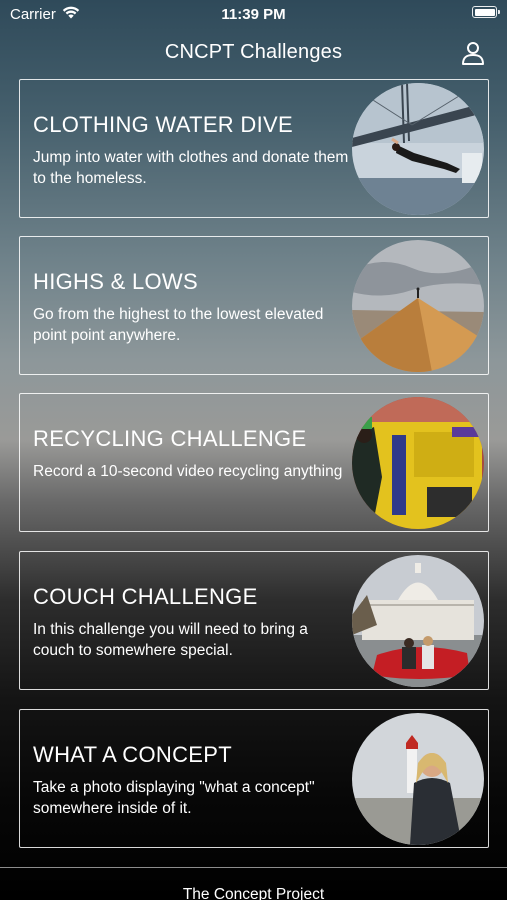  I want to click on challenge-title: COUCH CHALLENGE, so click(145, 596).